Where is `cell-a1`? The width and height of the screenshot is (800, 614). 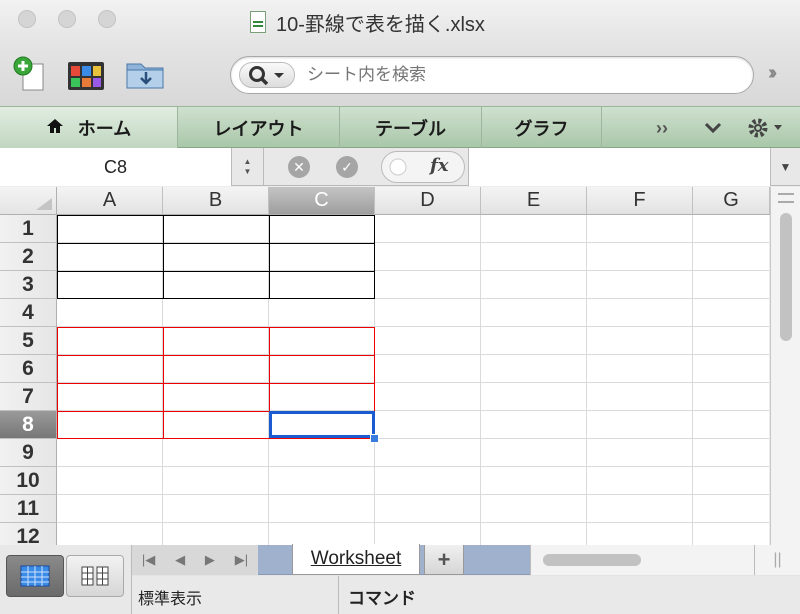 cell-a1 is located at coordinates (110, 229).